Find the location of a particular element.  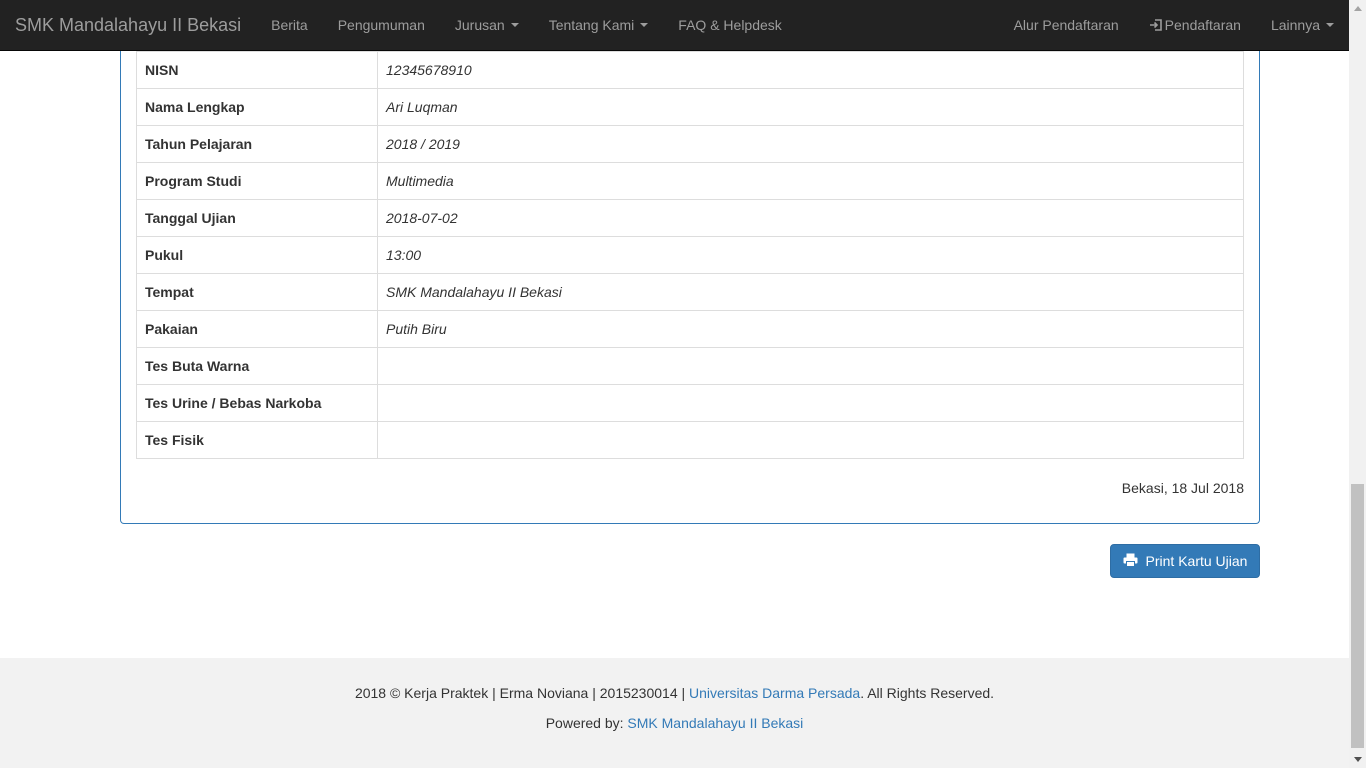

table-row: Pakaian Putih Biru is located at coordinates (690, 329).